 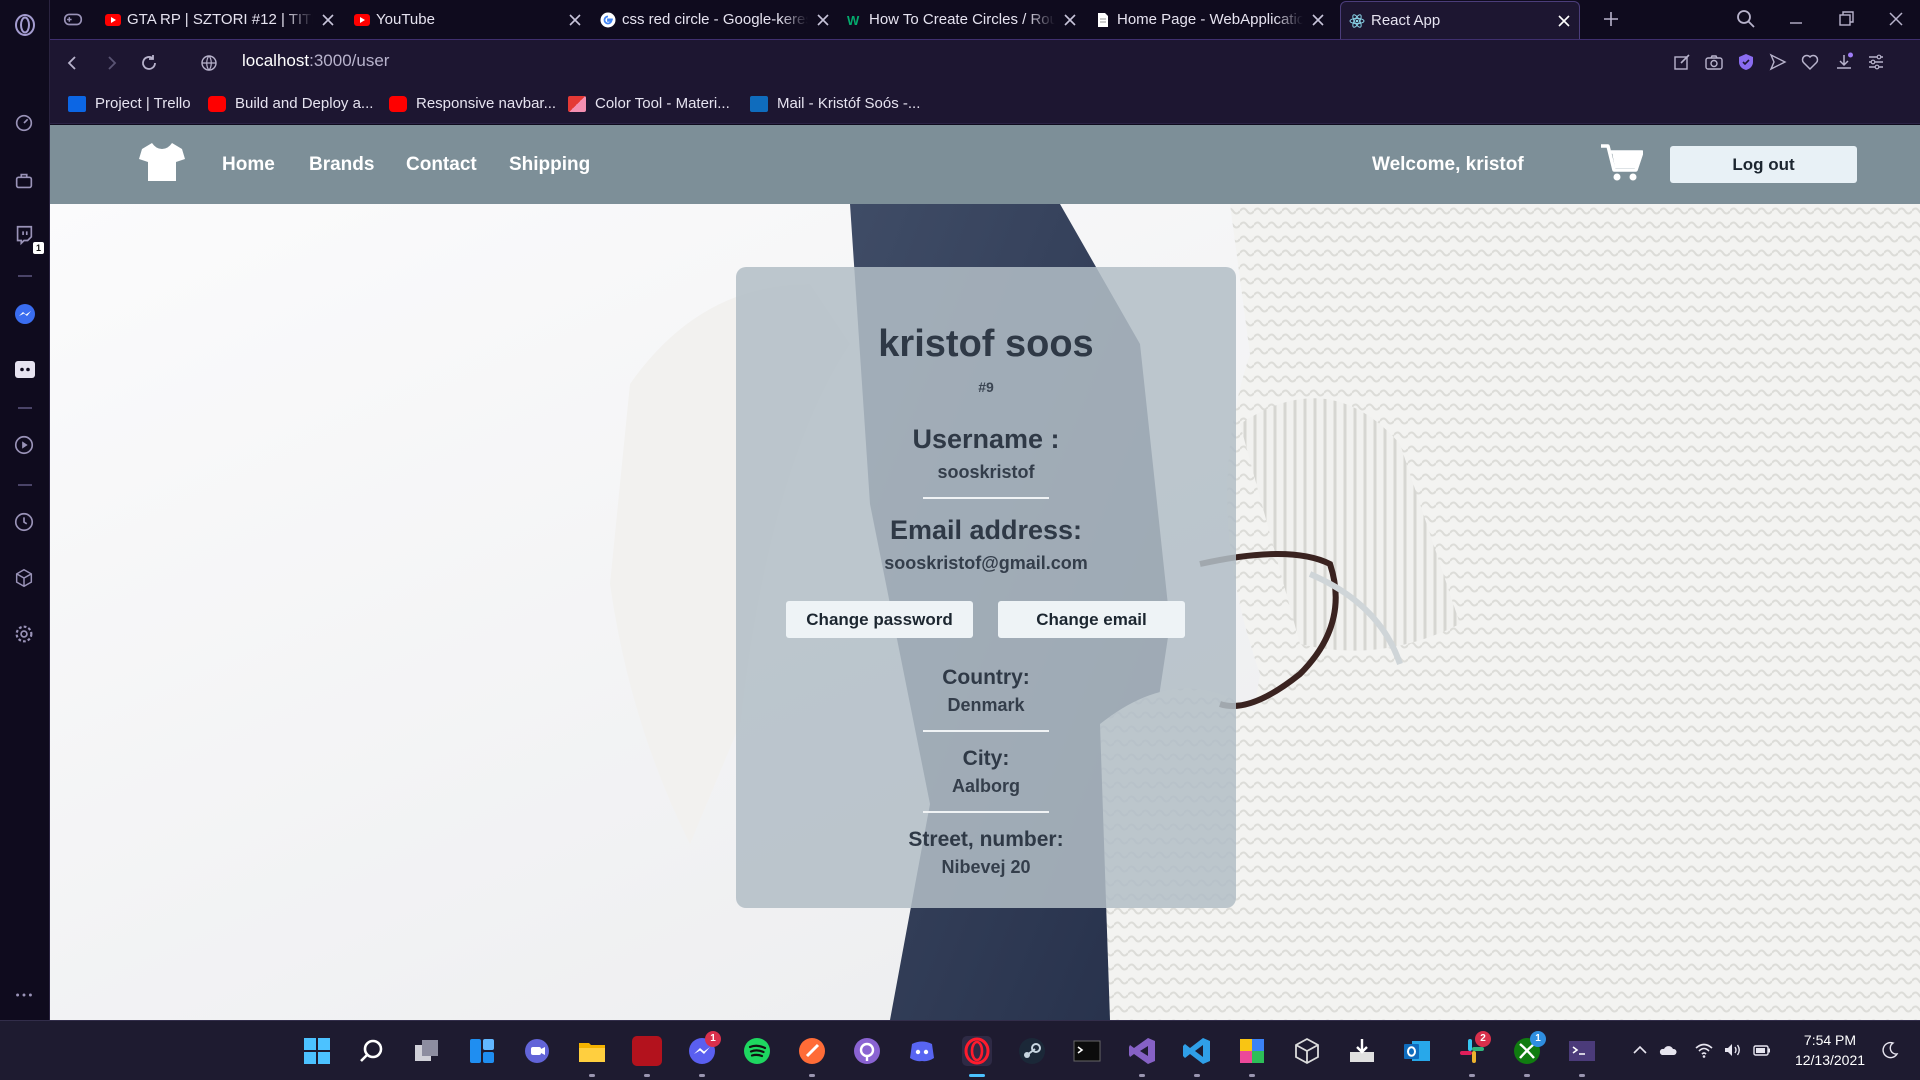 I want to click on xbox-badge: 1, so click(x=1538, y=1039).